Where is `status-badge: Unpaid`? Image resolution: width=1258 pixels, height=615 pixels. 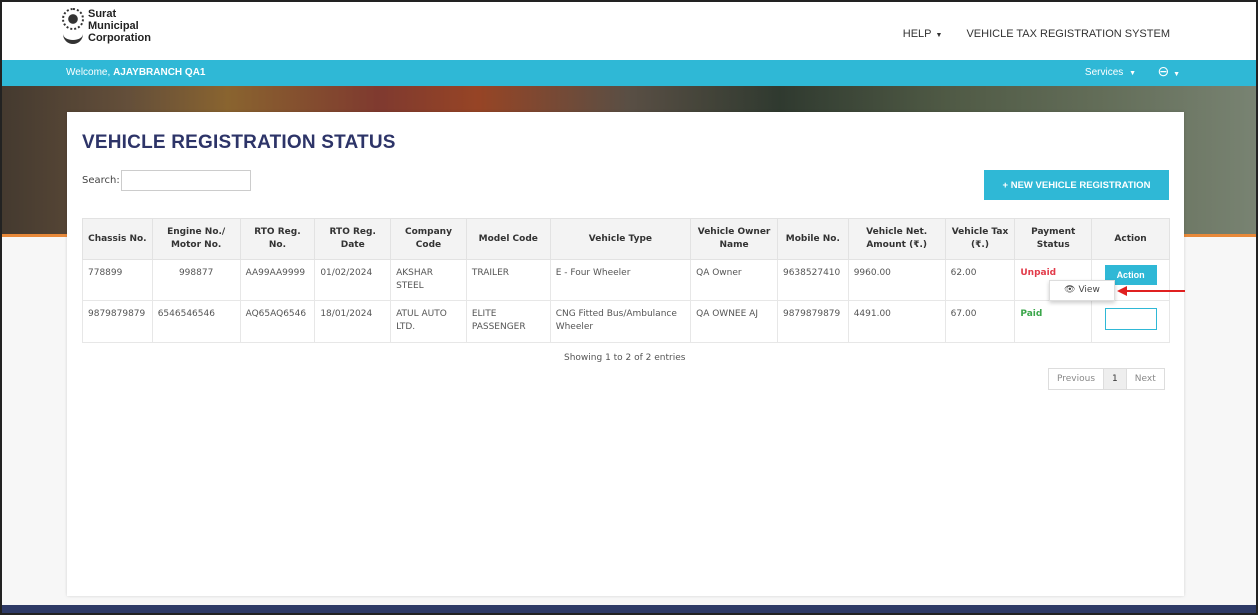 status-badge: Unpaid is located at coordinates (1038, 273).